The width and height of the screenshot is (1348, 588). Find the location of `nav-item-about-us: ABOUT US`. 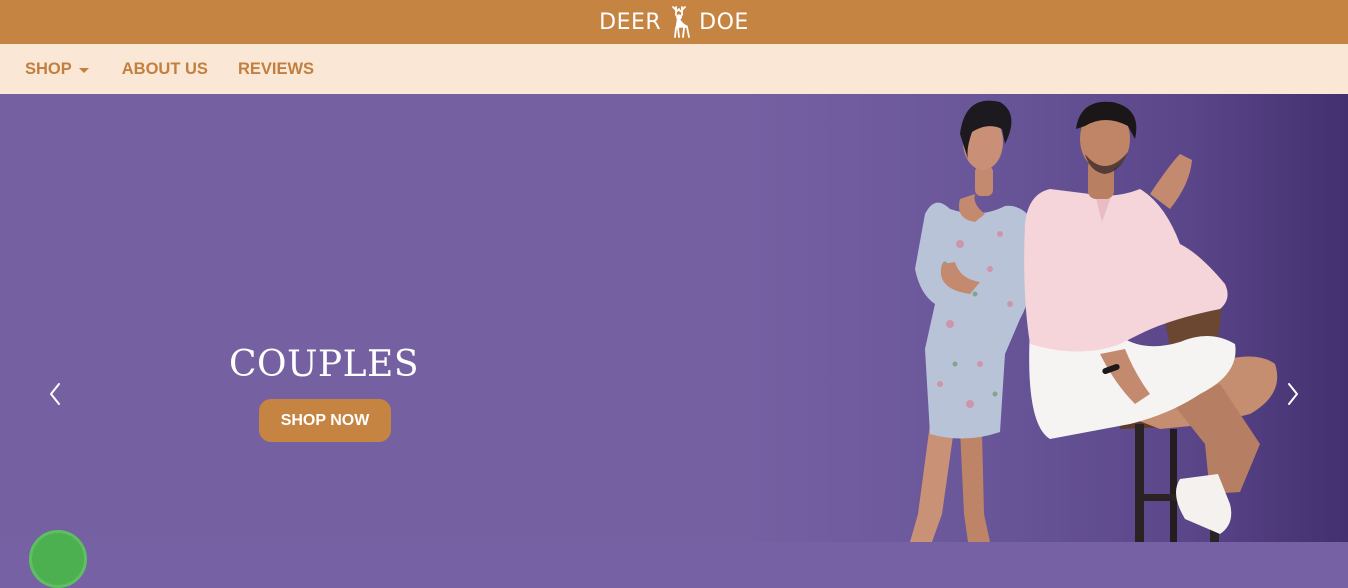

nav-item-about-us: ABOUT US is located at coordinates (165, 69).